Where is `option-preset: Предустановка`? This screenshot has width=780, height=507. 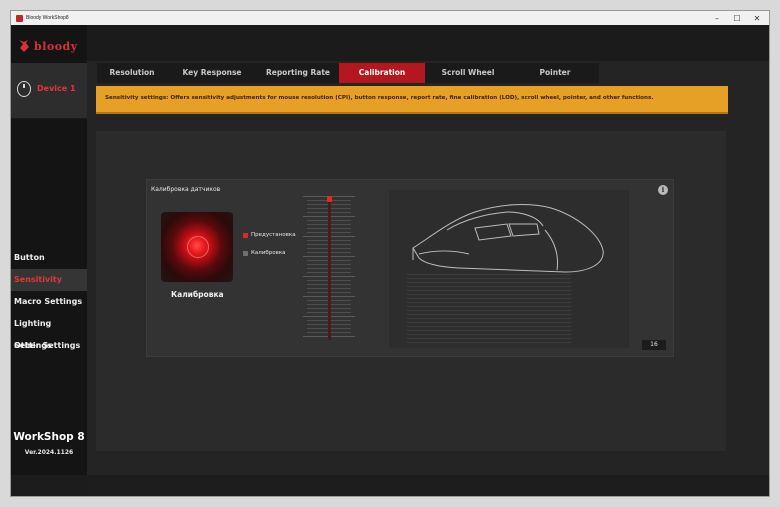 option-preset: Предустановка is located at coordinates (269, 235).